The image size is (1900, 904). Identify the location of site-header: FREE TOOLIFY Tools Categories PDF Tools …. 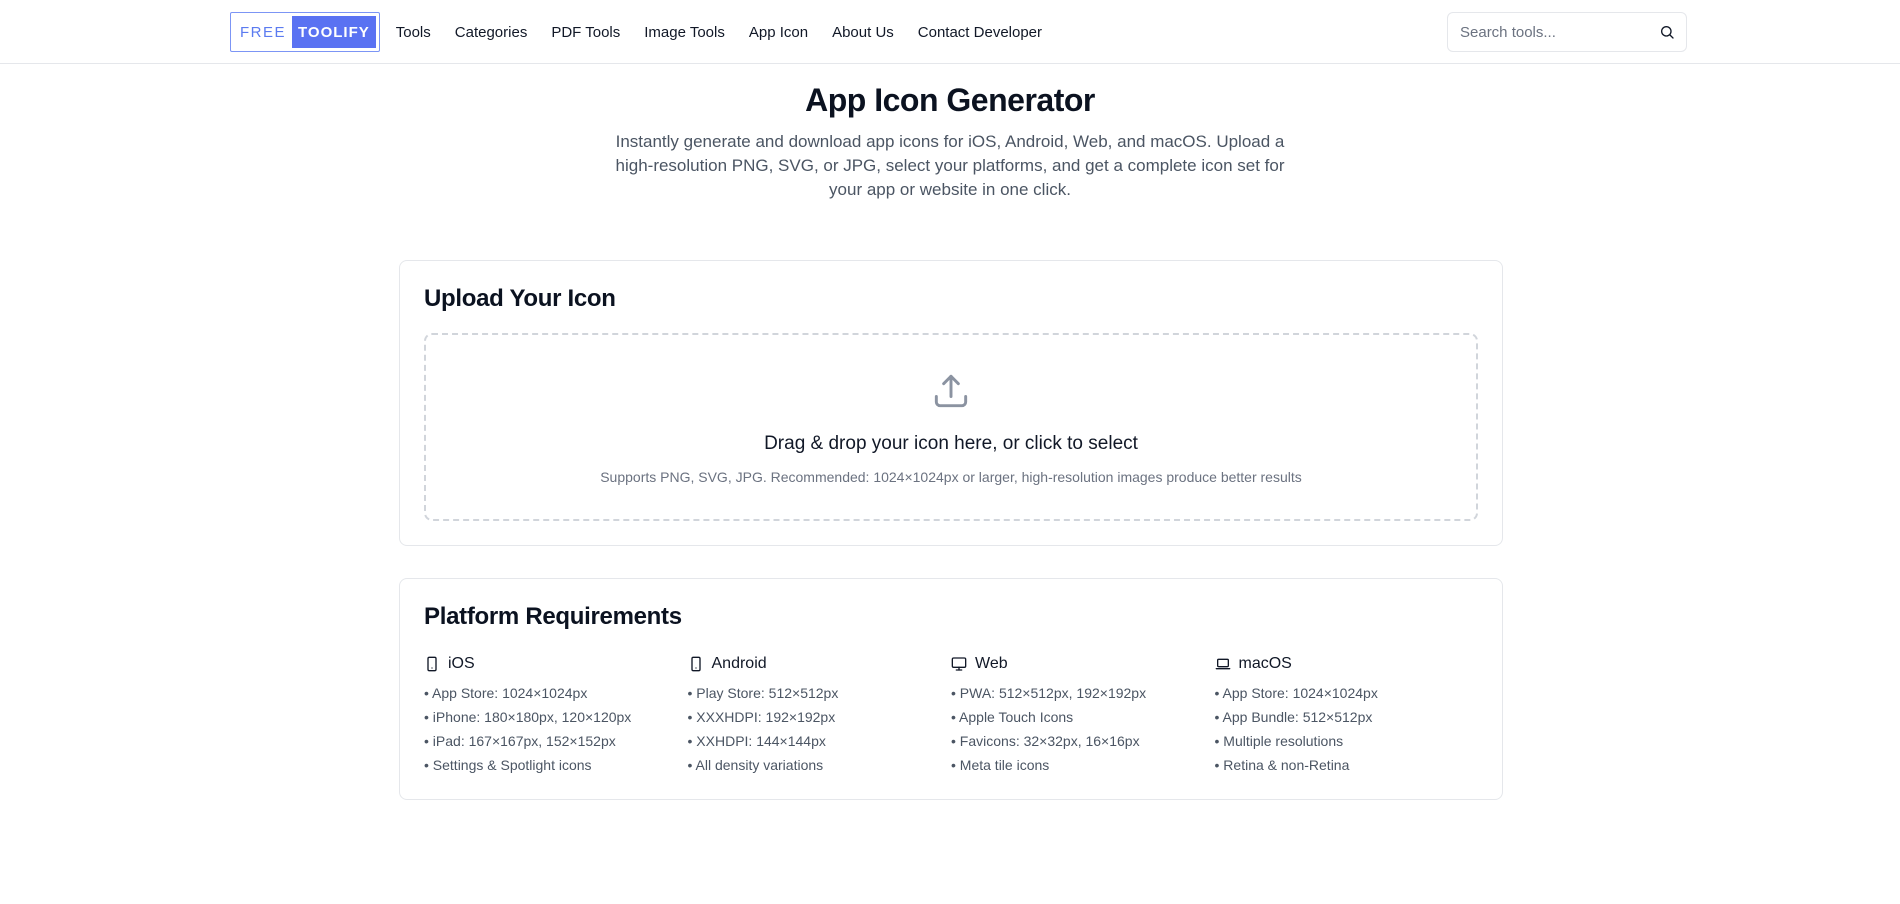
(950, 32).